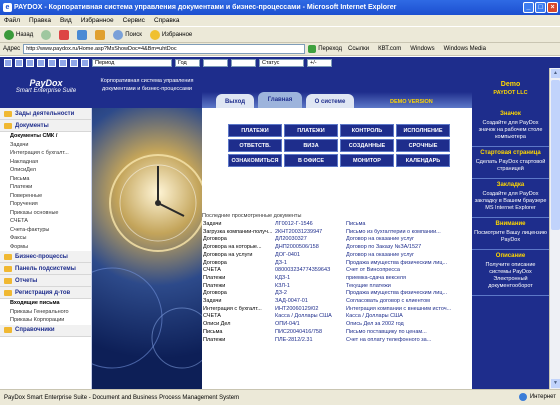 The width and height of the screenshot is (560, 405). Describe the element at coordinates (45, 281) in the screenshot. I see `sidebar-section: Отчеты` at that location.